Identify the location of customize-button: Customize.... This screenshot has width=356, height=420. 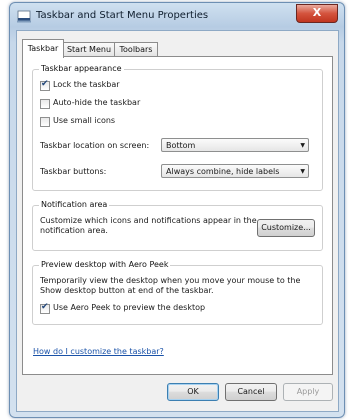
(286, 228).